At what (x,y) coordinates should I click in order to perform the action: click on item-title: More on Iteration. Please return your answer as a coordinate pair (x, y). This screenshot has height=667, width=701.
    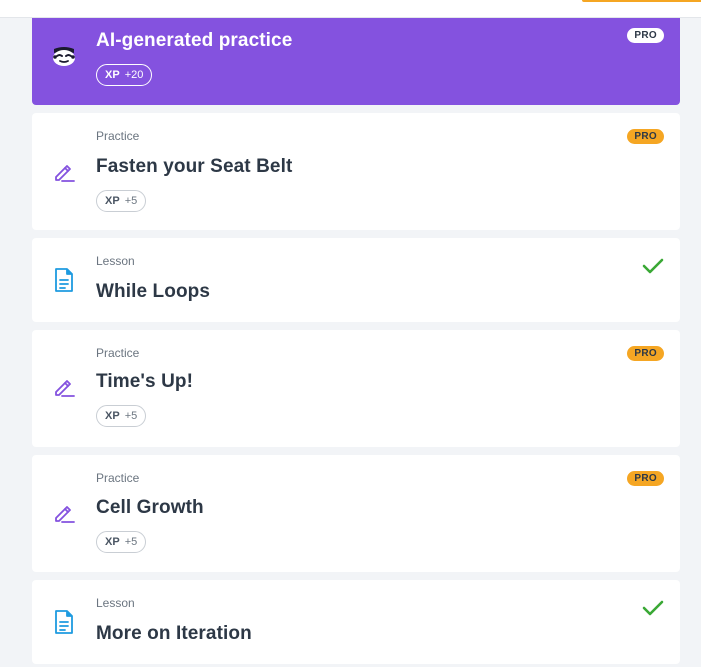
    Looking at the image, I should click on (174, 633).